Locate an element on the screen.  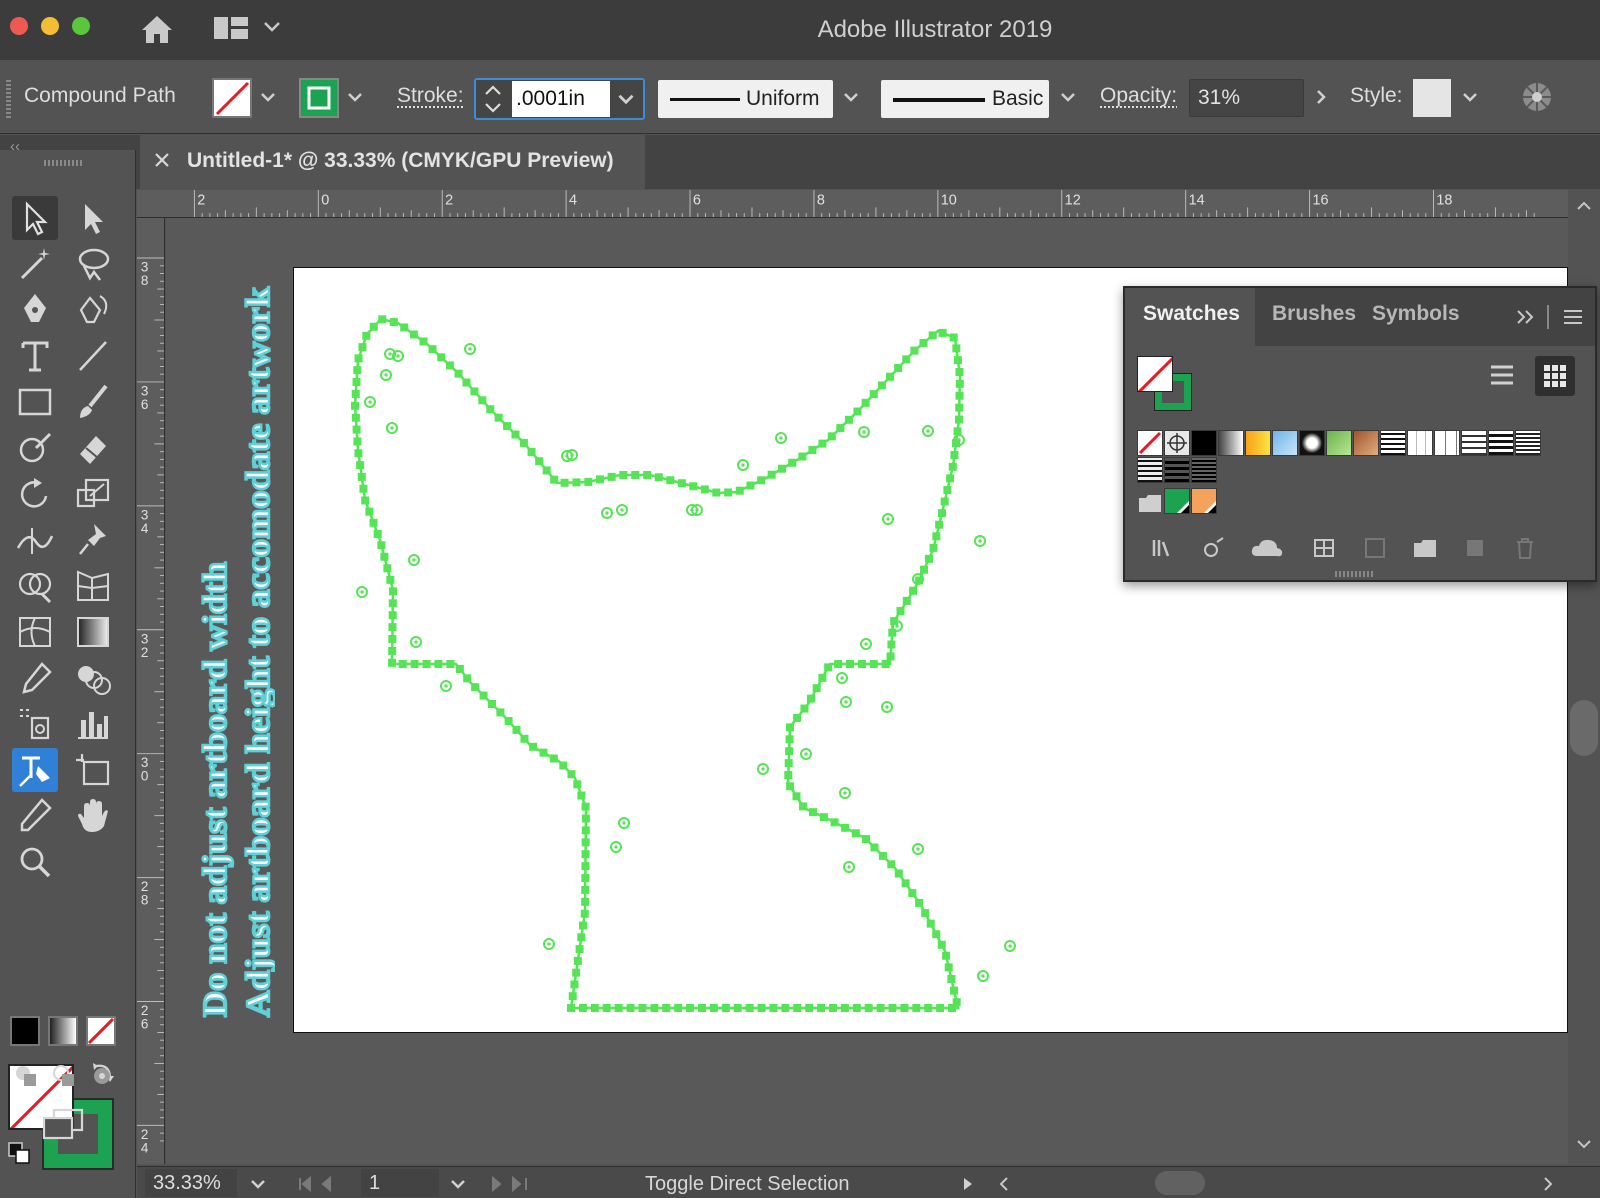
pen-tool is located at coordinates (35, 310).